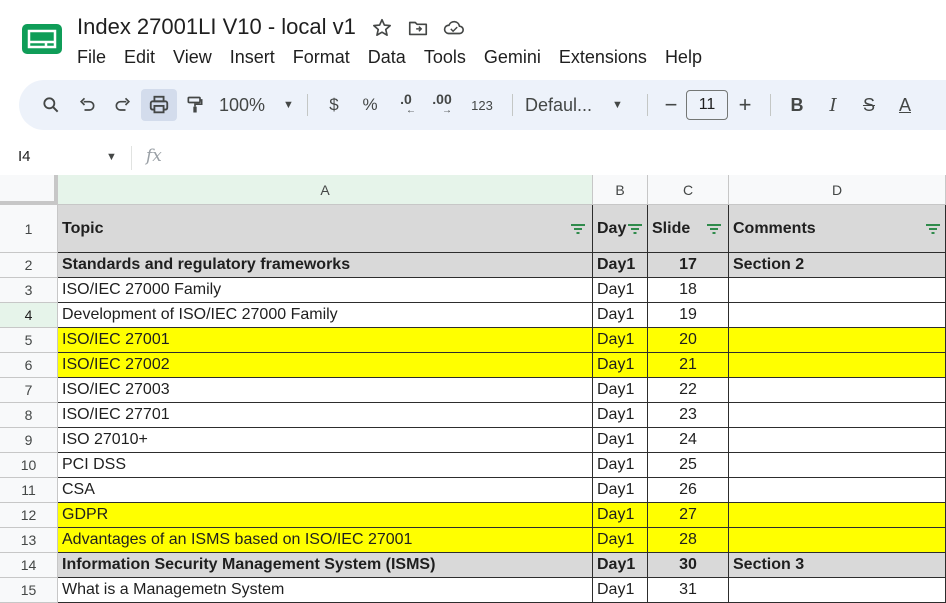 The image size is (946, 603). Describe the element at coordinates (406, 105) in the screenshot. I see `decrease-decimal-button: .0 ←` at that location.